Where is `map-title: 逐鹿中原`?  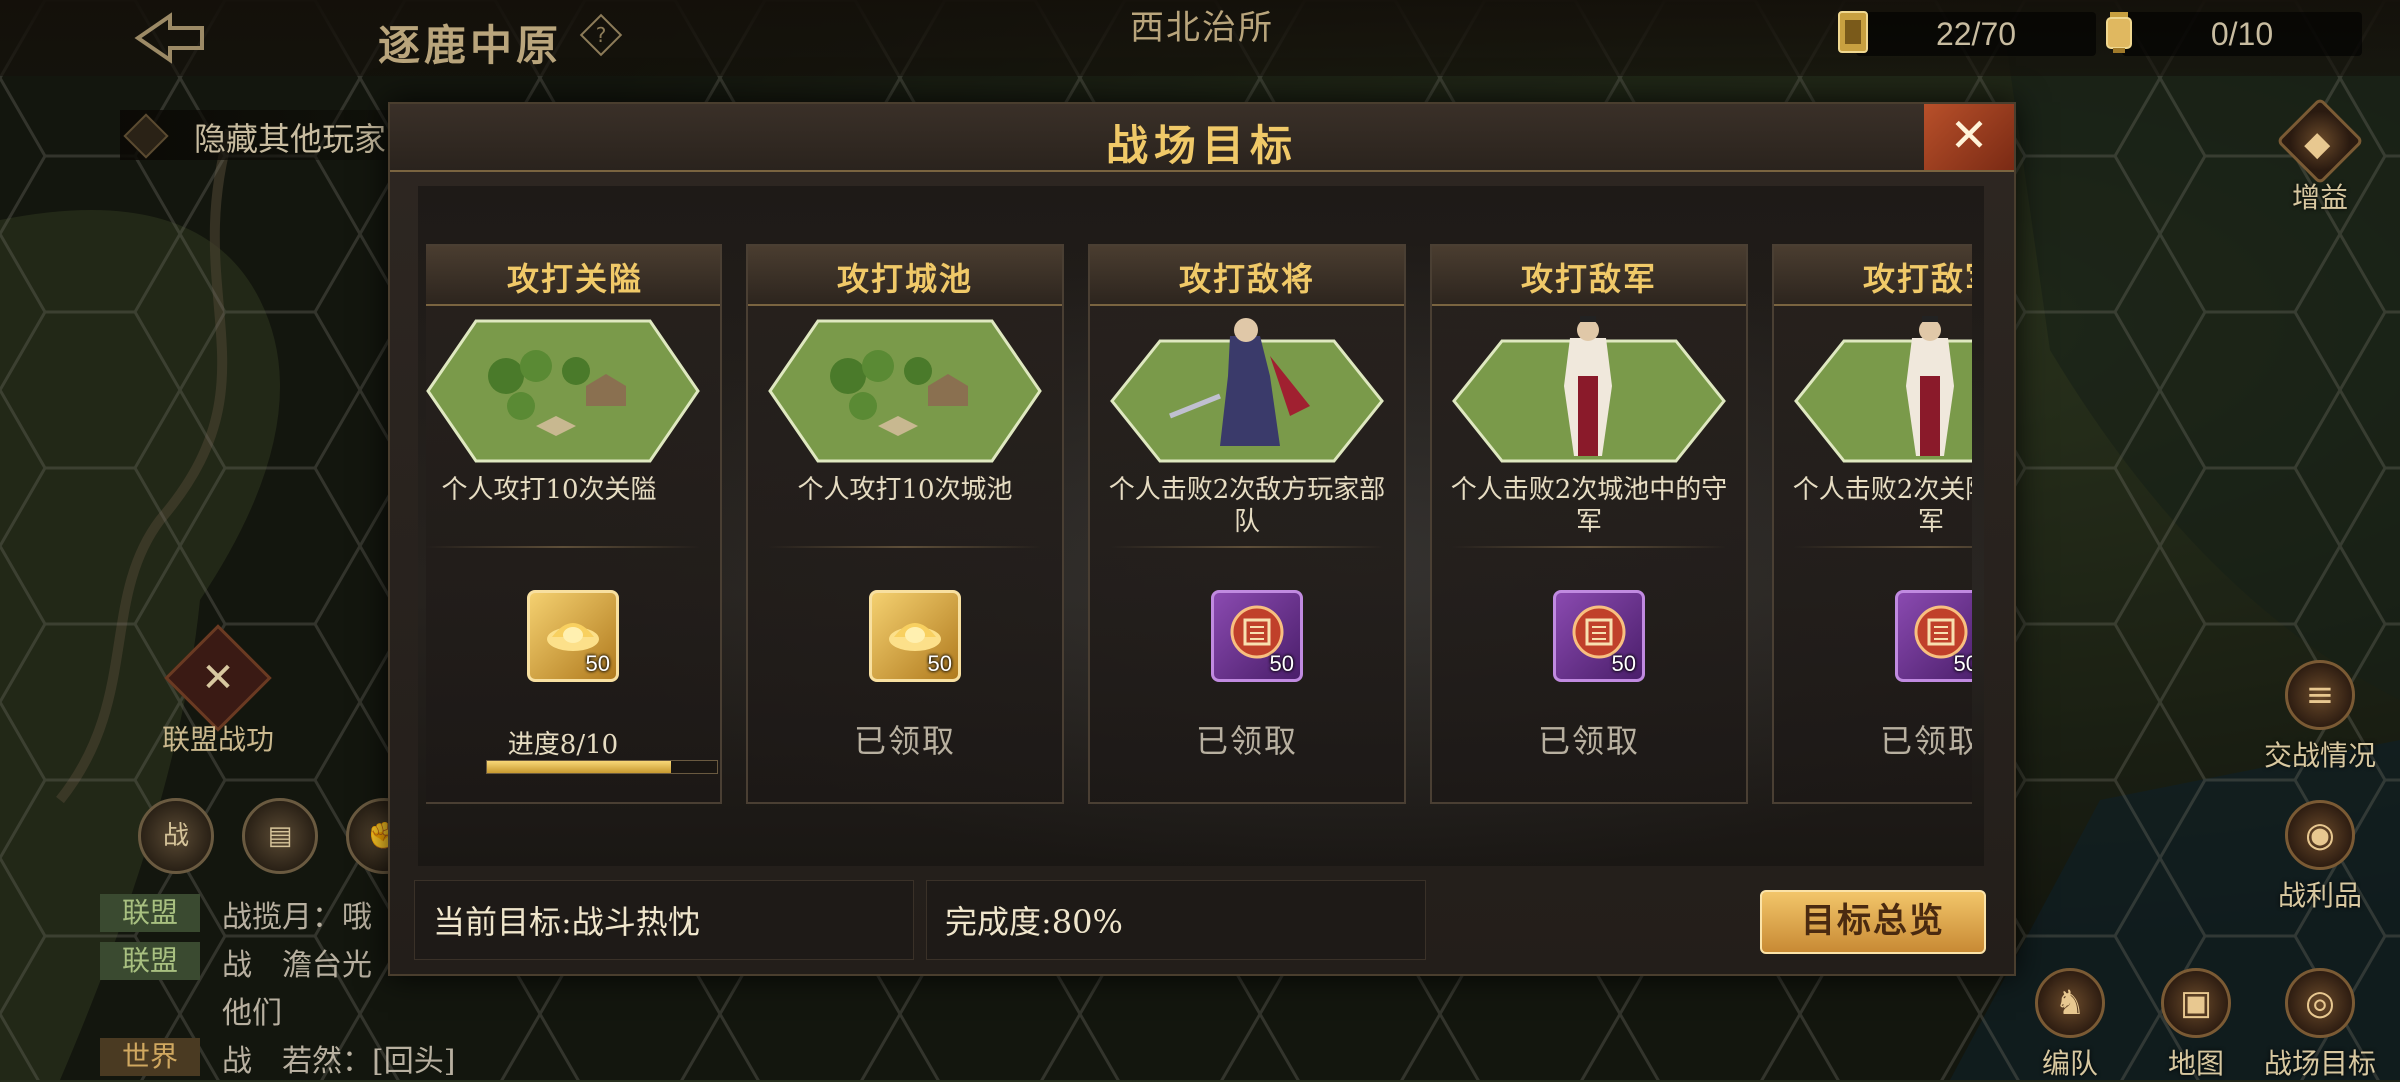 map-title: 逐鹿中原 is located at coordinates (470, 45).